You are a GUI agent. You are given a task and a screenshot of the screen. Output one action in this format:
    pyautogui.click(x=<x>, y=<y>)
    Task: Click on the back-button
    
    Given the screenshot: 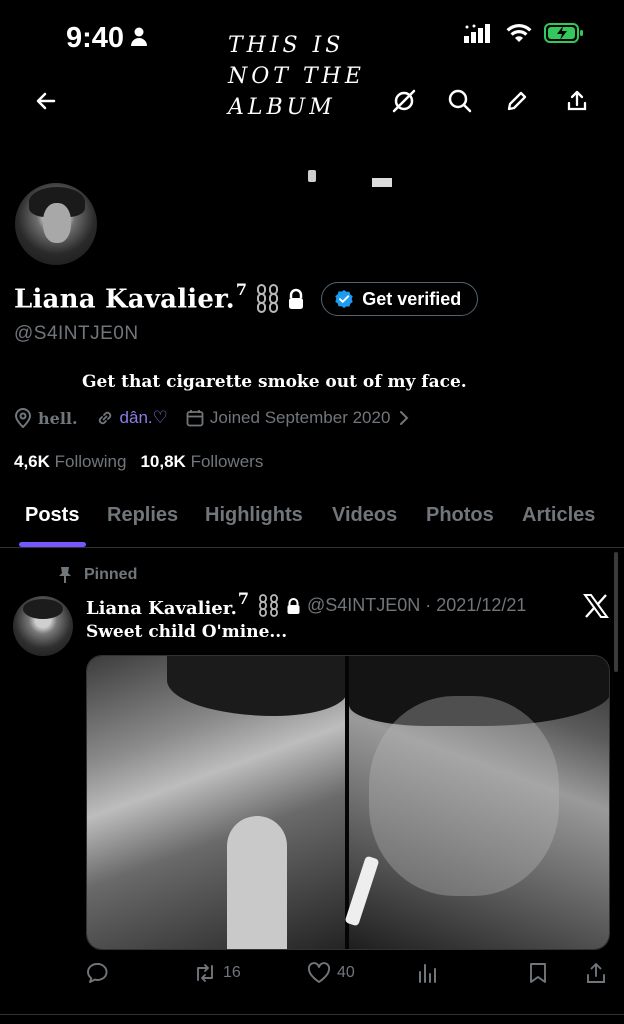 What is the action you would take?
    pyautogui.click(x=46, y=101)
    